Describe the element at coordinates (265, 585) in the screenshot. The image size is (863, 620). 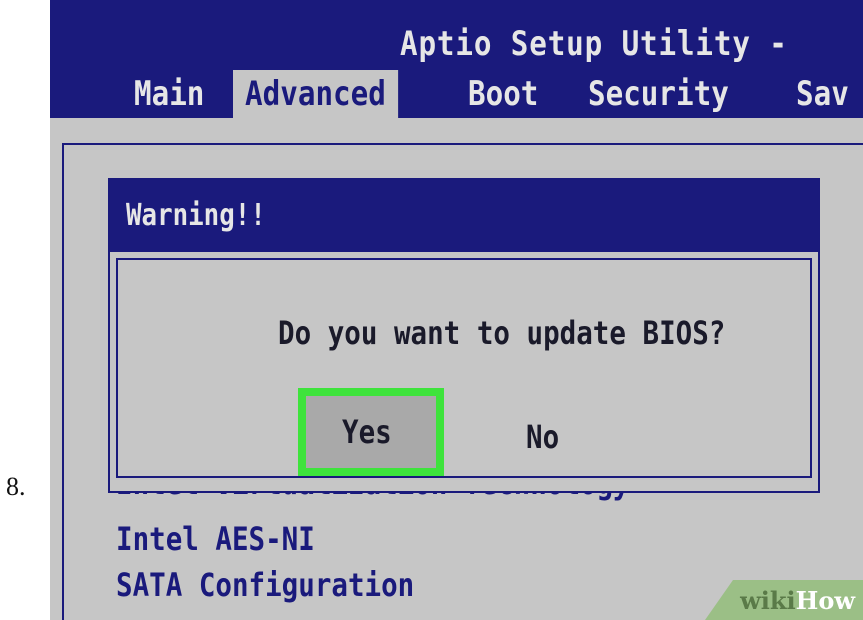
I see `menu-item-sata-configuration: SATA Configuration` at that location.